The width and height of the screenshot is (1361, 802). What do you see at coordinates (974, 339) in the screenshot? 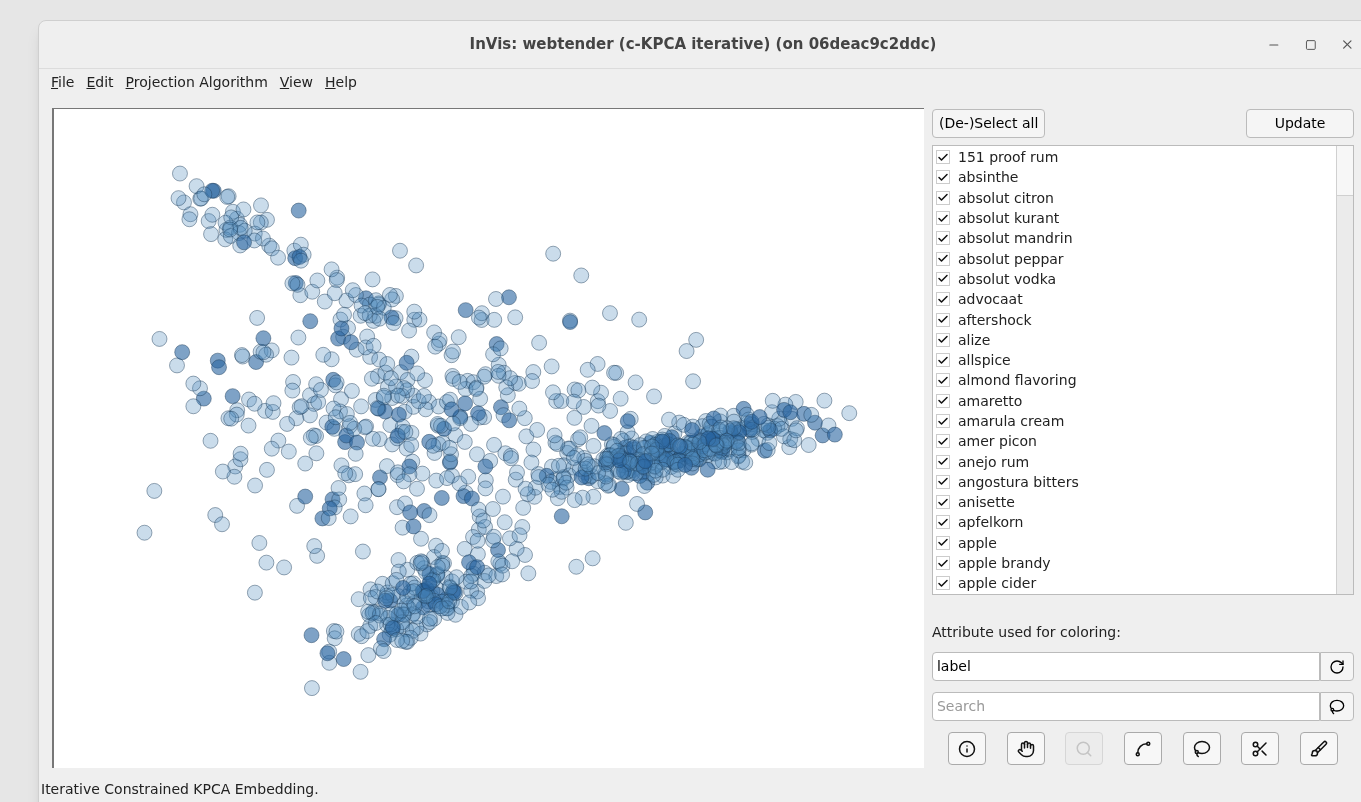
I see `list-item: alize` at bounding box center [974, 339].